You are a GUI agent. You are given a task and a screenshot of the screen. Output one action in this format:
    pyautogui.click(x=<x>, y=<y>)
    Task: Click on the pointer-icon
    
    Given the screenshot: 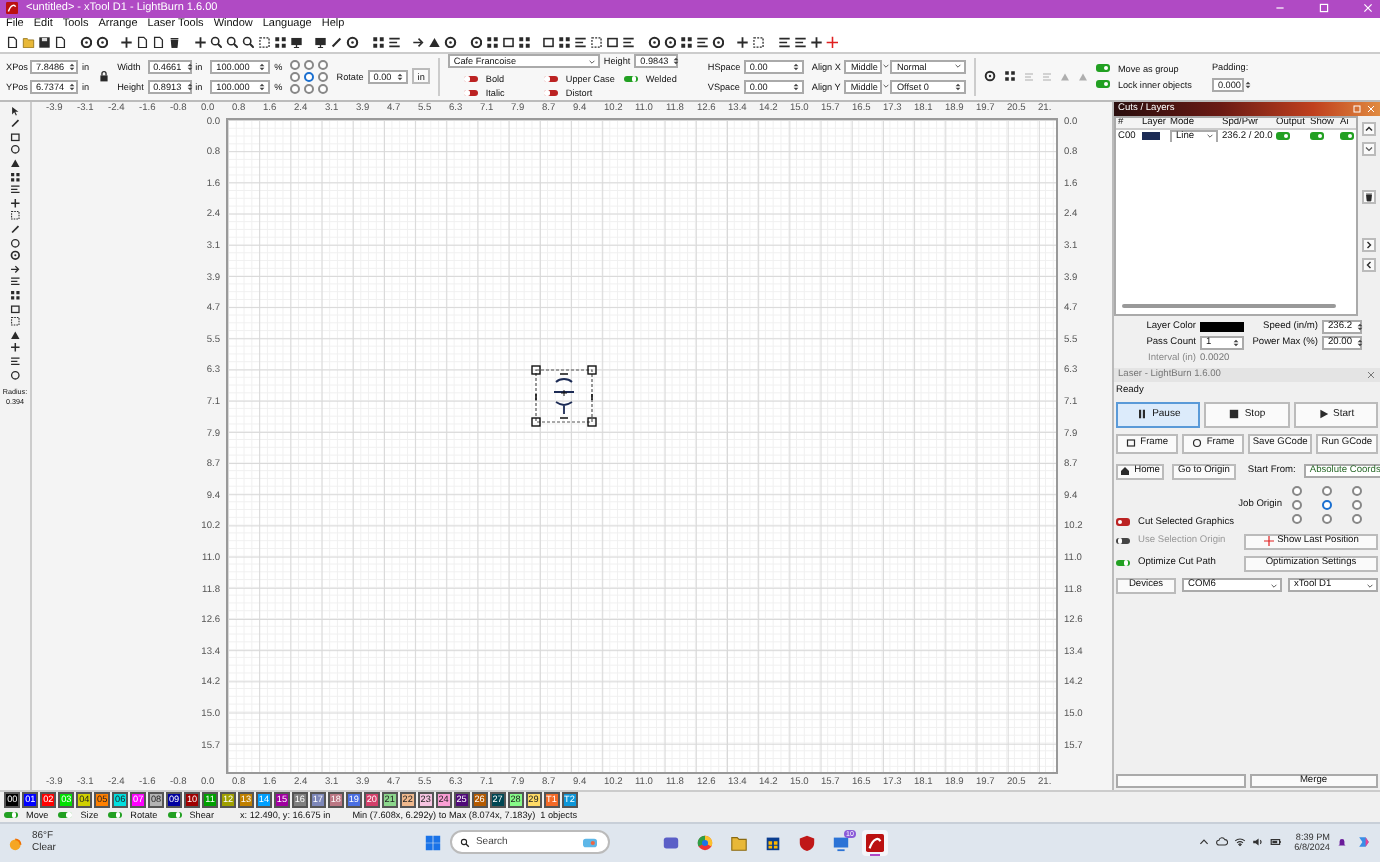 What is the action you would take?
    pyautogui.click(x=15, y=110)
    